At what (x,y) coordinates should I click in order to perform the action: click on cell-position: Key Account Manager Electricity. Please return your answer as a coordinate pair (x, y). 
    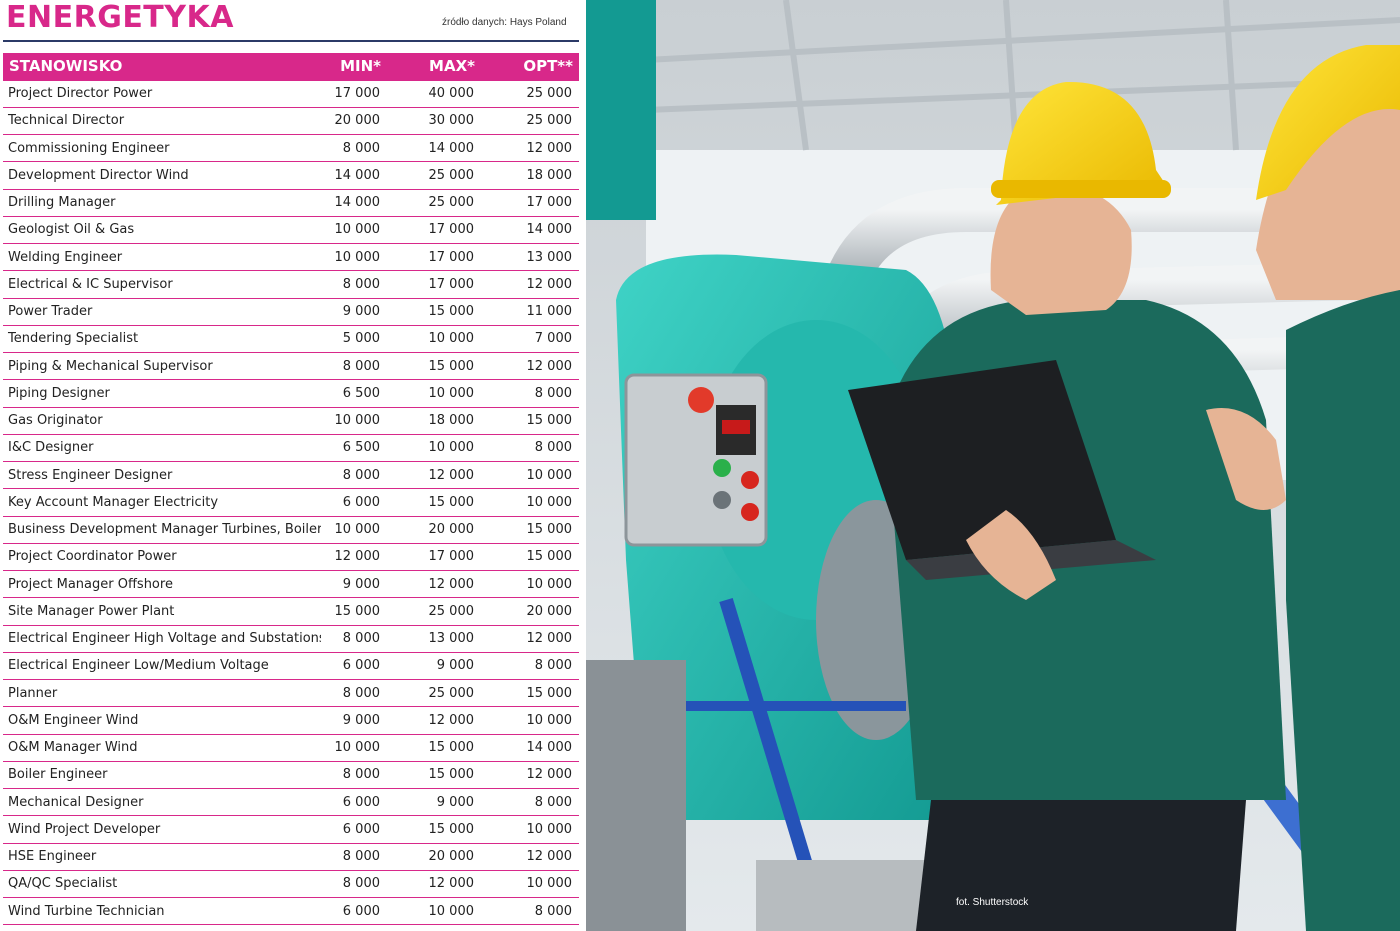
    Looking at the image, I should click on (162, 502).